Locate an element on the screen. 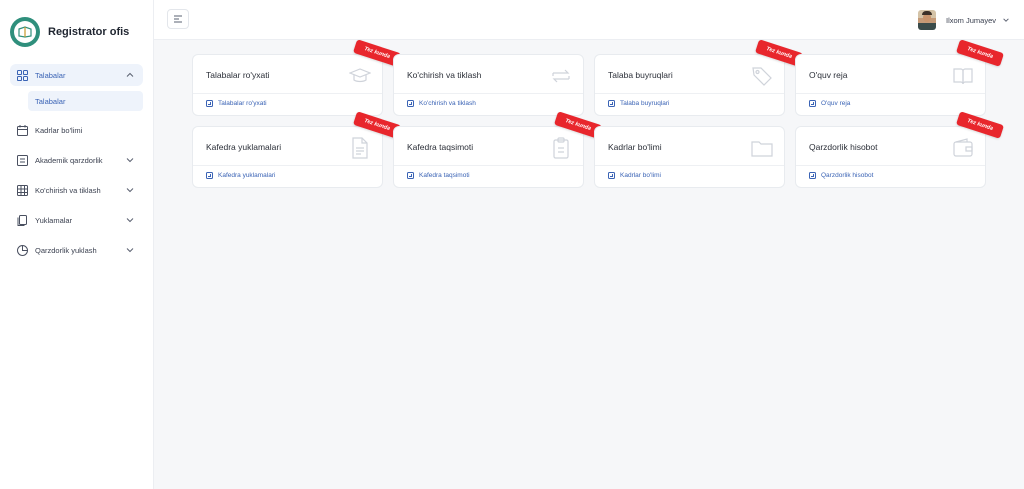 This screenshot has width=1024, height=489. sidebar-item-label: Talabalar is located at coordinates (50, 75).